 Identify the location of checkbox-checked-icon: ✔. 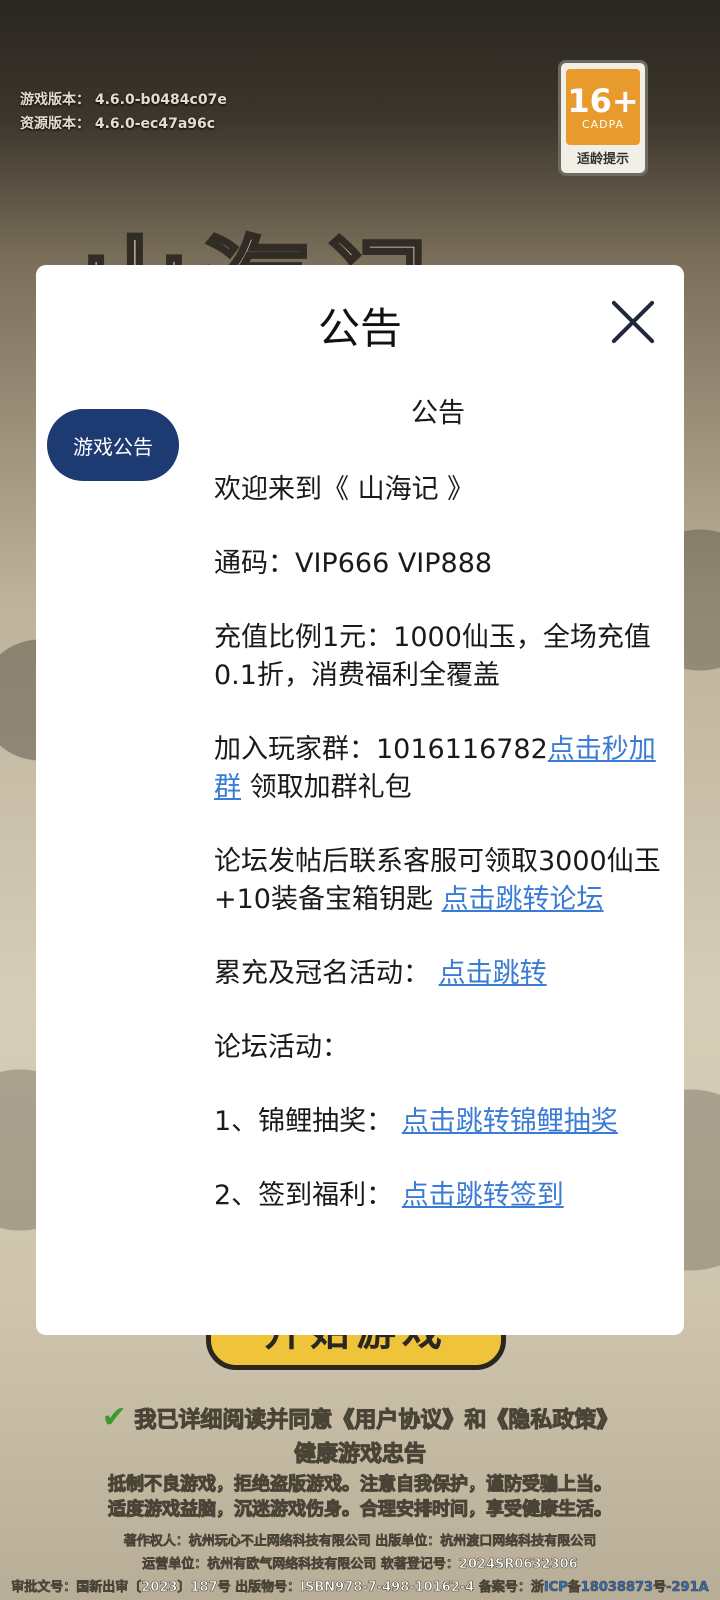
(114, 1417).